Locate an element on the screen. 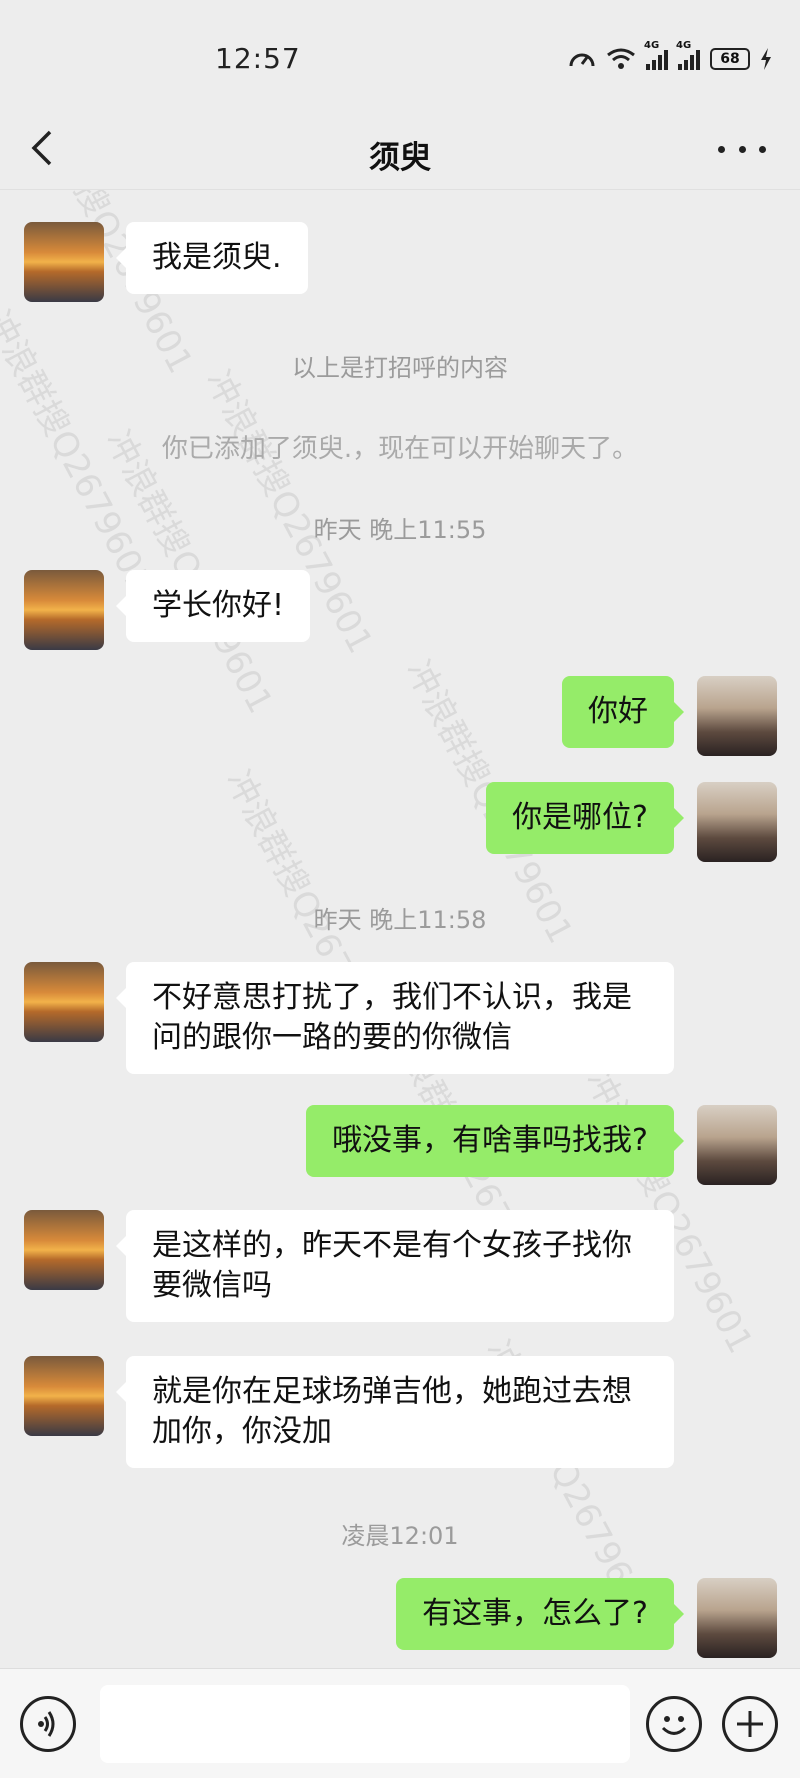  battery-indicator: 68 is located at coordinates (730, 59).